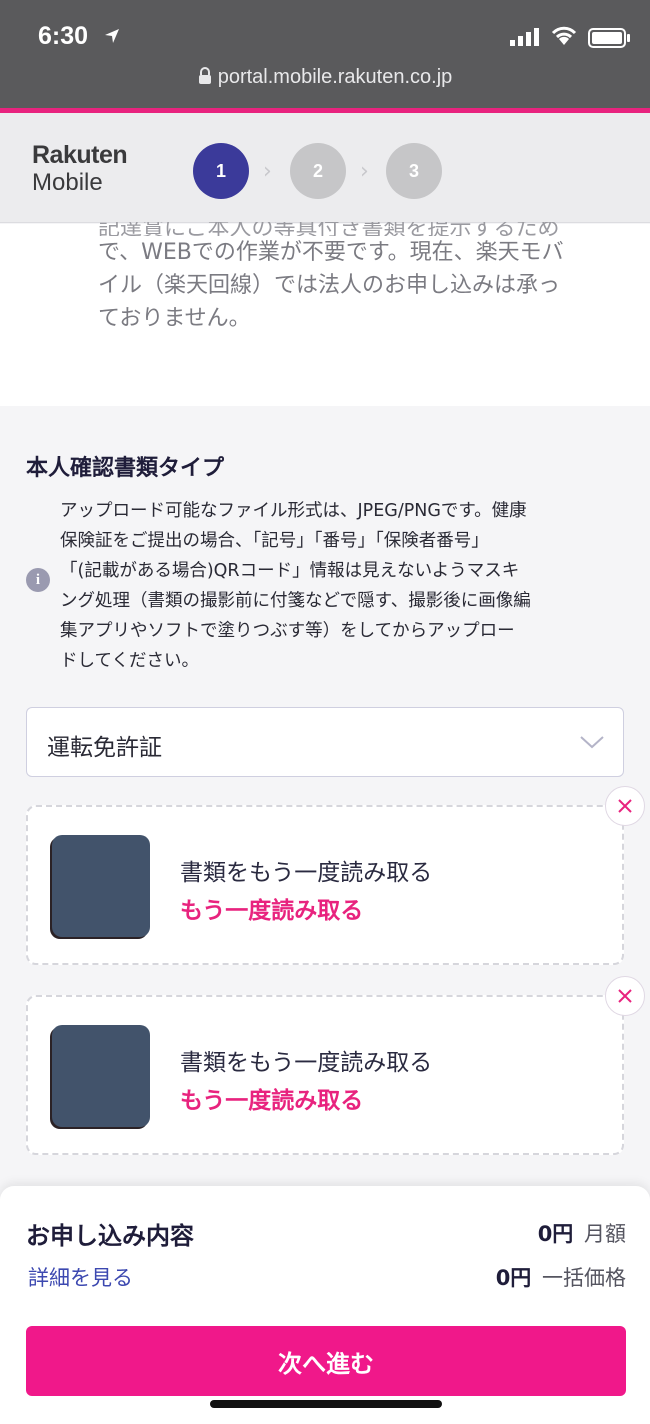 The image size is (650, 1424). What do you see at coordinates (414, 171) in the screenshot?
I see `step-3: 3` at bounding box center [414, 171].